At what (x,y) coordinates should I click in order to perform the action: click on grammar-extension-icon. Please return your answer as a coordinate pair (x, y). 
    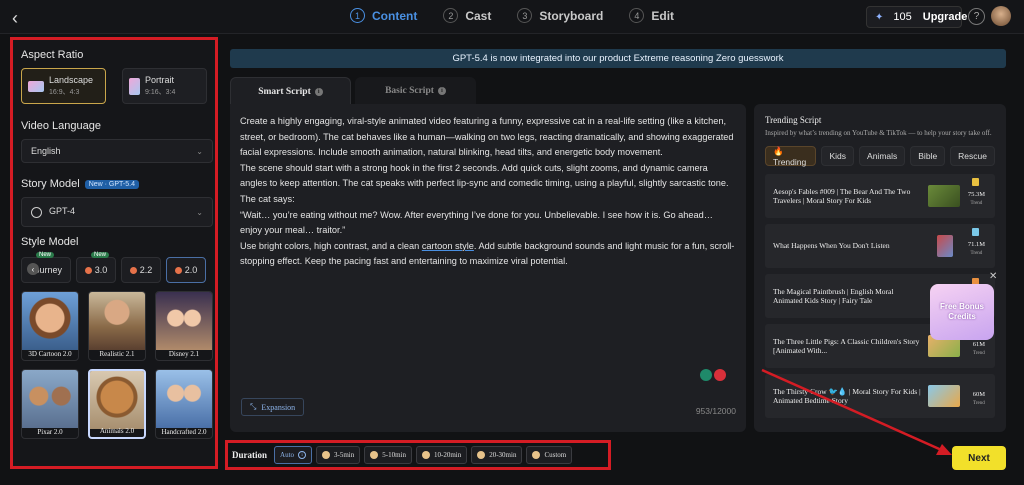
    Looking at the image, I should click on (713, 376).